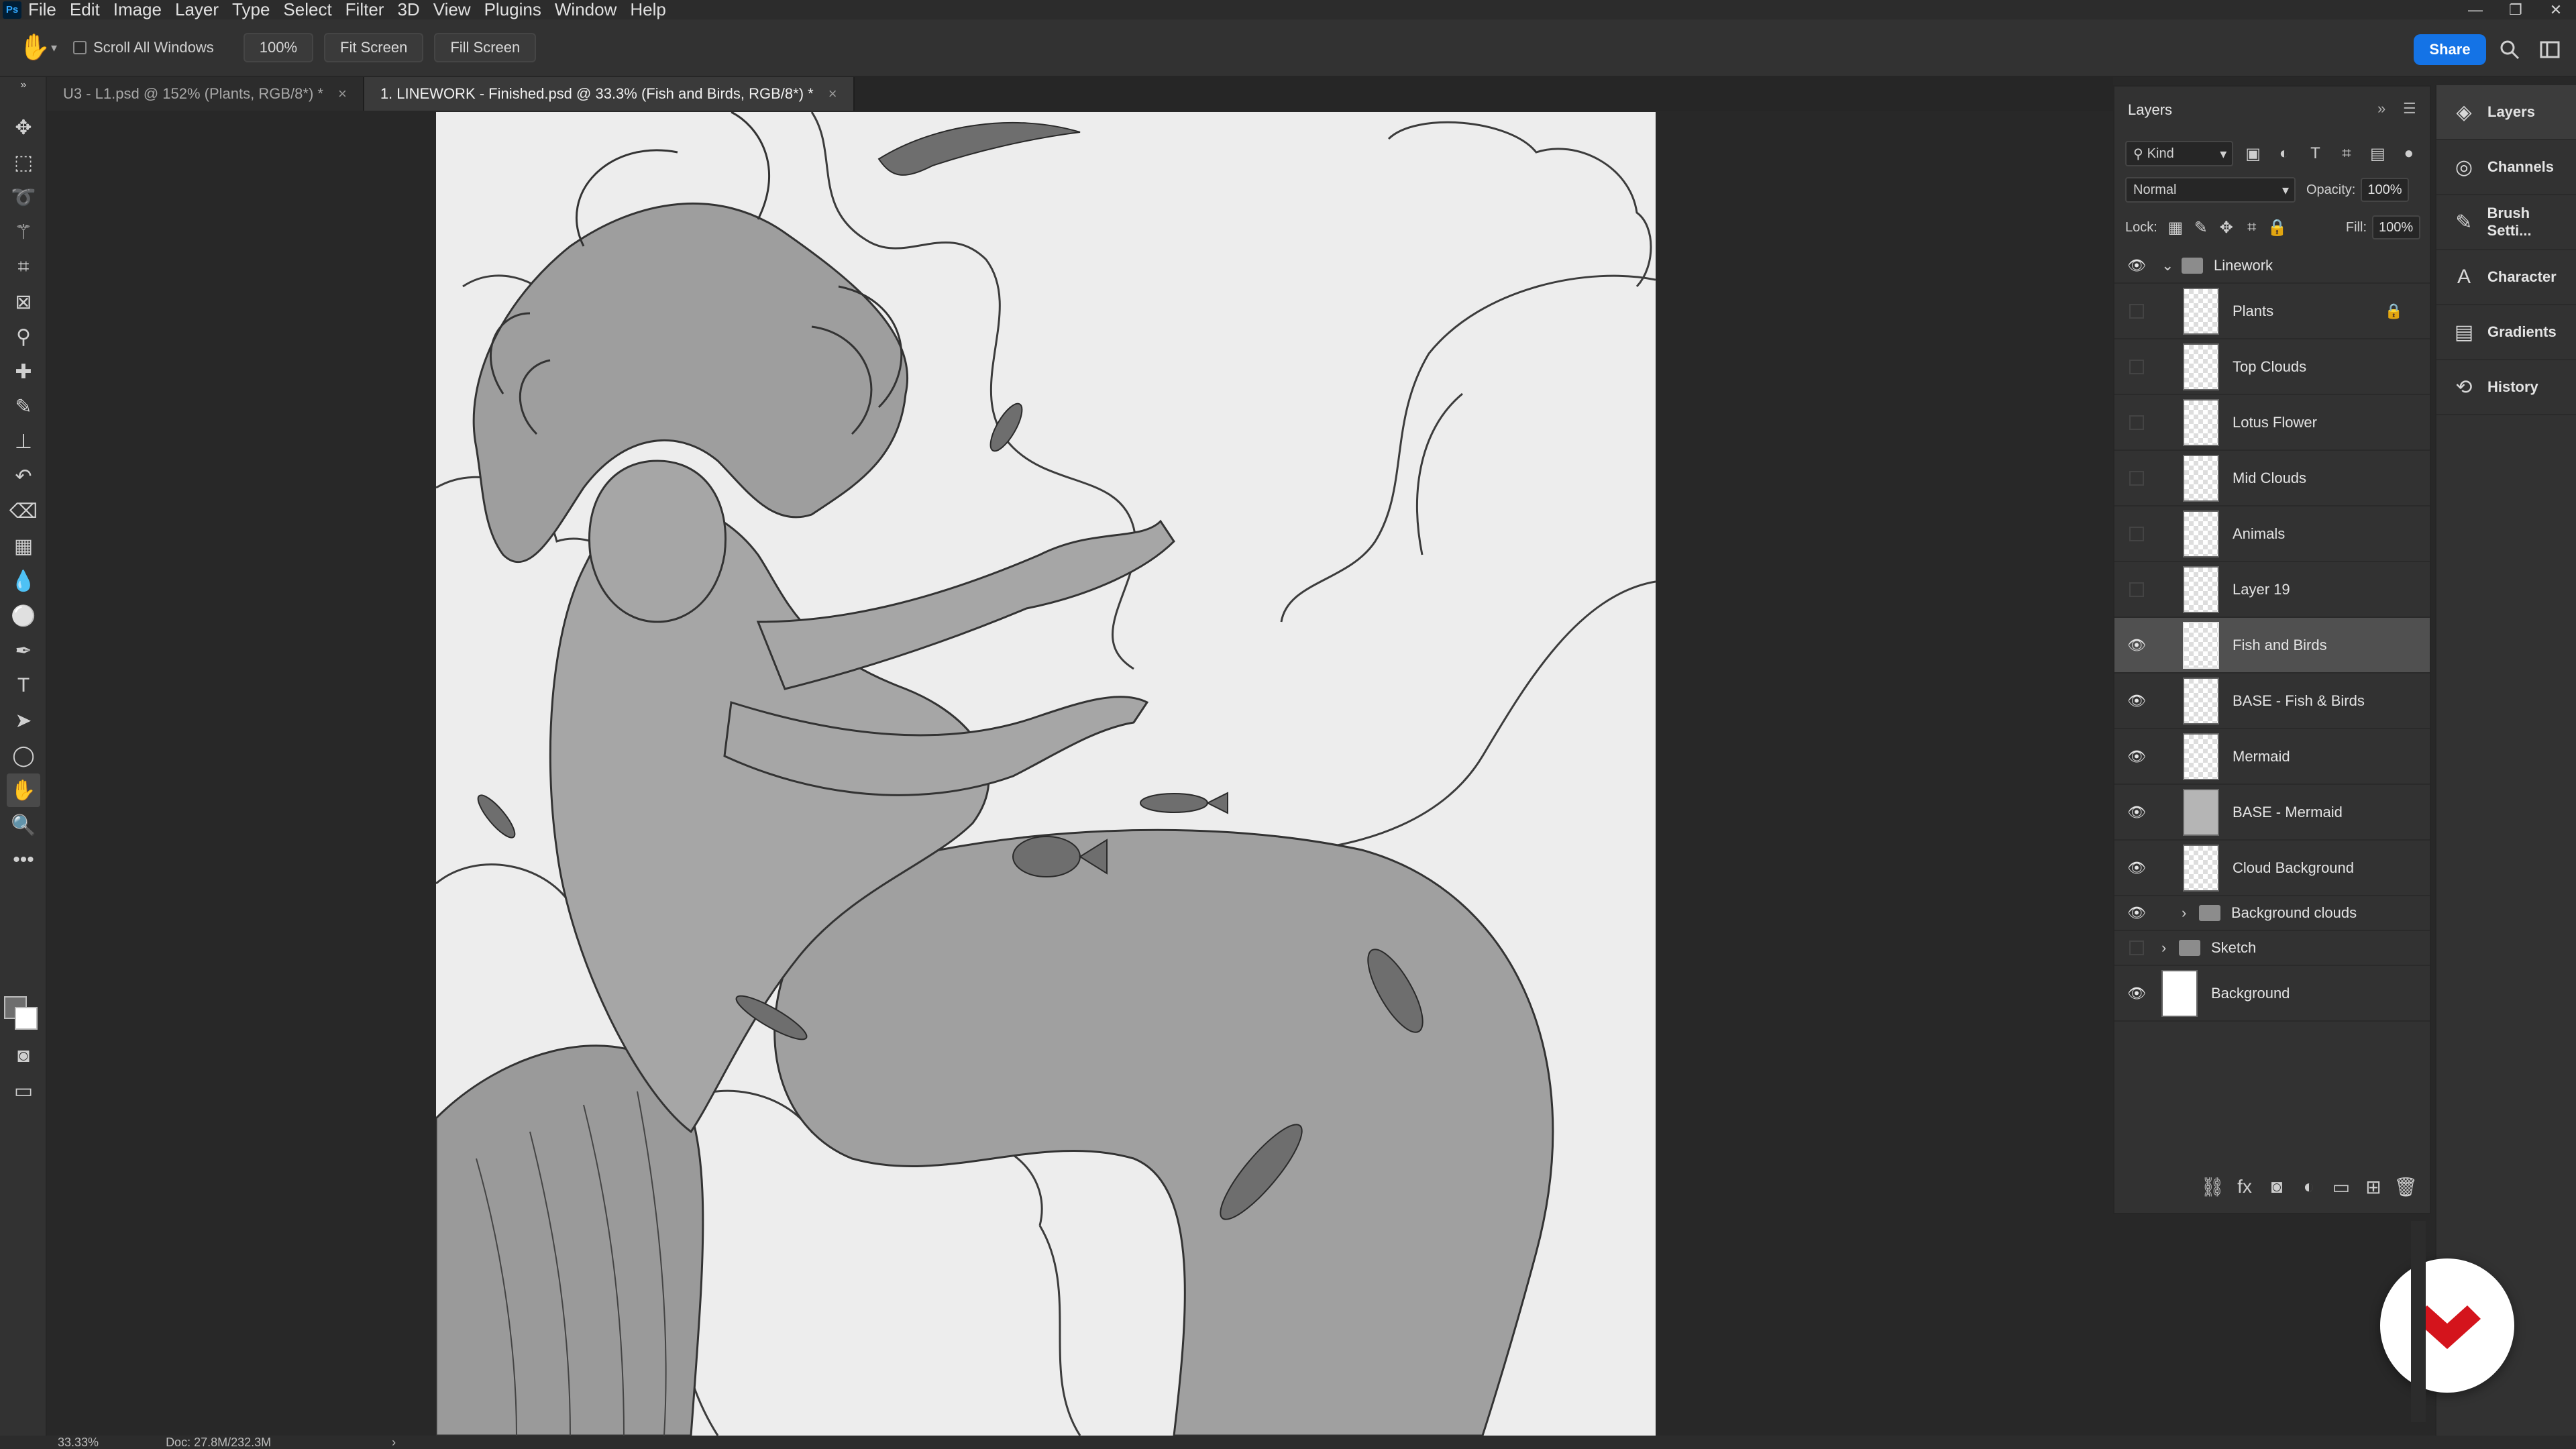 The width and height of the screenshot is (2576, 1449). What do you see at coordinates (2272, 590) in the screenshot?
I see `layer-row: Layer 19` at bounding box center [2272, 590].